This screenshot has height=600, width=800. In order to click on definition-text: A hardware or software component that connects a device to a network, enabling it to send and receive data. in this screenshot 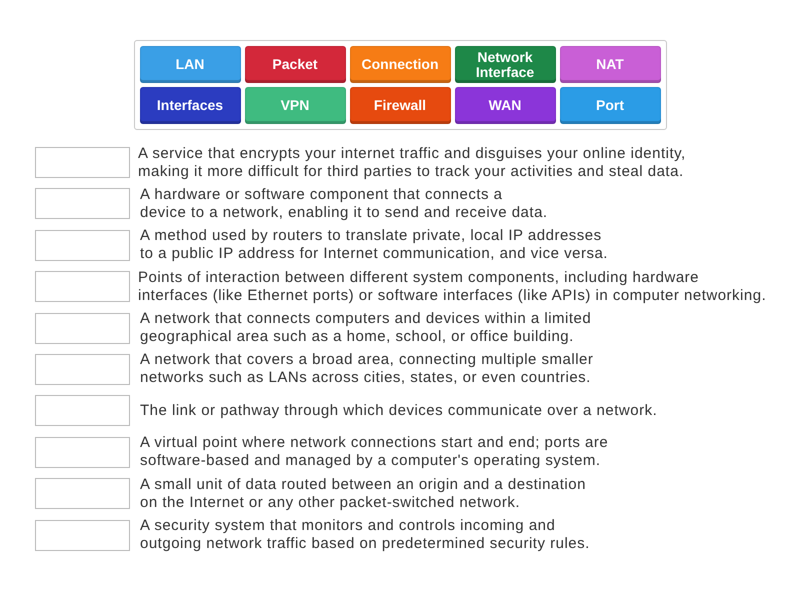, I will do `click(344, 204)`.